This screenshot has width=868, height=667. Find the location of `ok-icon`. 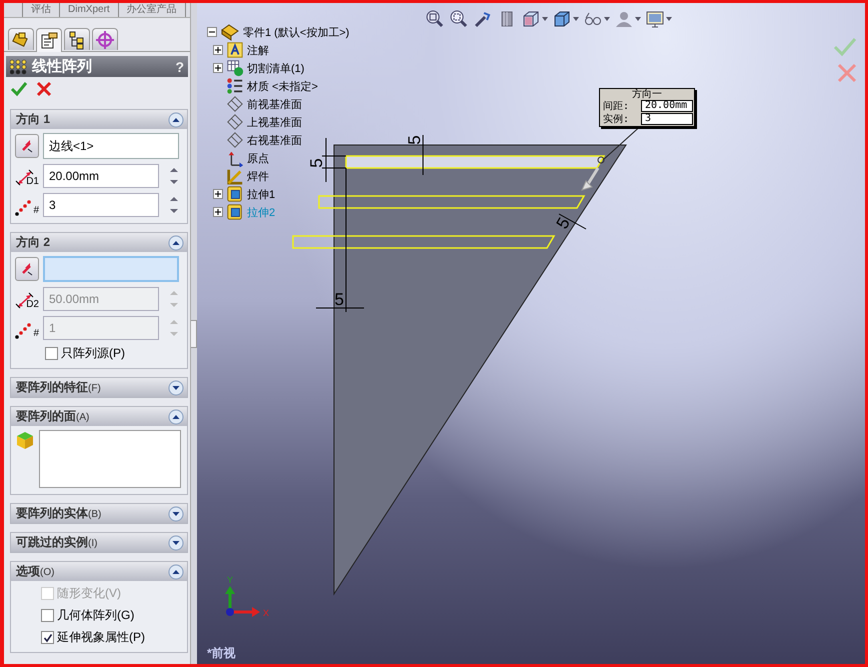

ok-icon is located at coordinates (19, 89).